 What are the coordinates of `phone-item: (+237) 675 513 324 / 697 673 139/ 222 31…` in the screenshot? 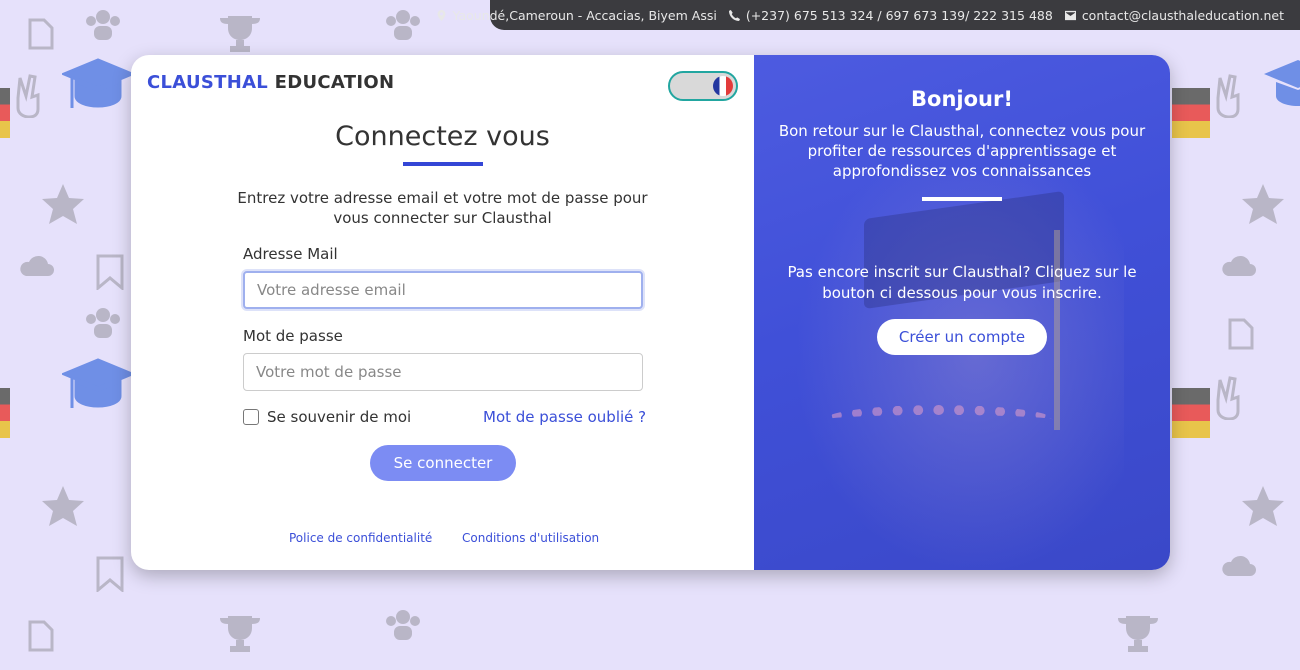 It's located at (890, 15).